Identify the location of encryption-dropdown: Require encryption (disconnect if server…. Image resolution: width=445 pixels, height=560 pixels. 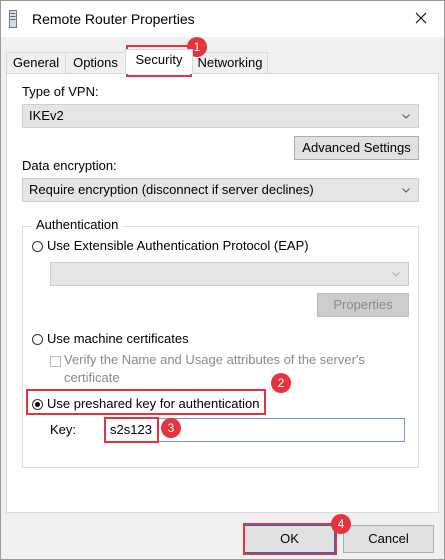
(220, 190).